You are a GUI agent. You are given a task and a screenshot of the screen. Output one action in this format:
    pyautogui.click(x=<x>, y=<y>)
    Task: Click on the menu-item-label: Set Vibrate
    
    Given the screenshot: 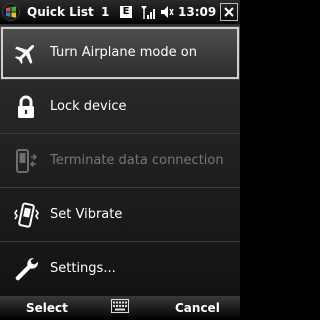 What is the action you would take?
    pyautogui.click(x=86, y=214)
    